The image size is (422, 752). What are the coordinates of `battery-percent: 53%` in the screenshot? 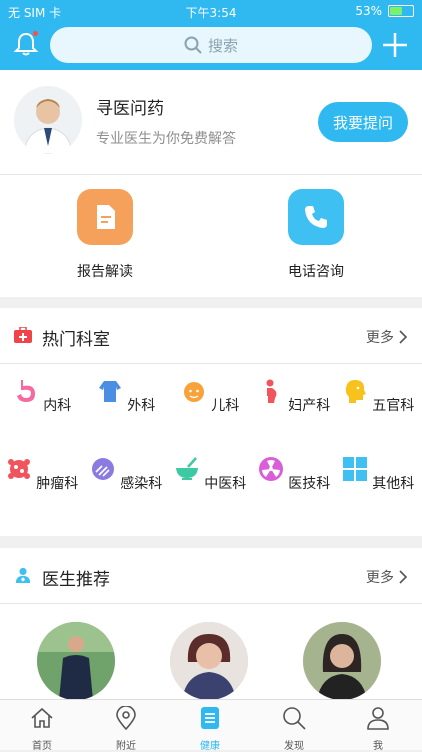 It's located at (368, 11).